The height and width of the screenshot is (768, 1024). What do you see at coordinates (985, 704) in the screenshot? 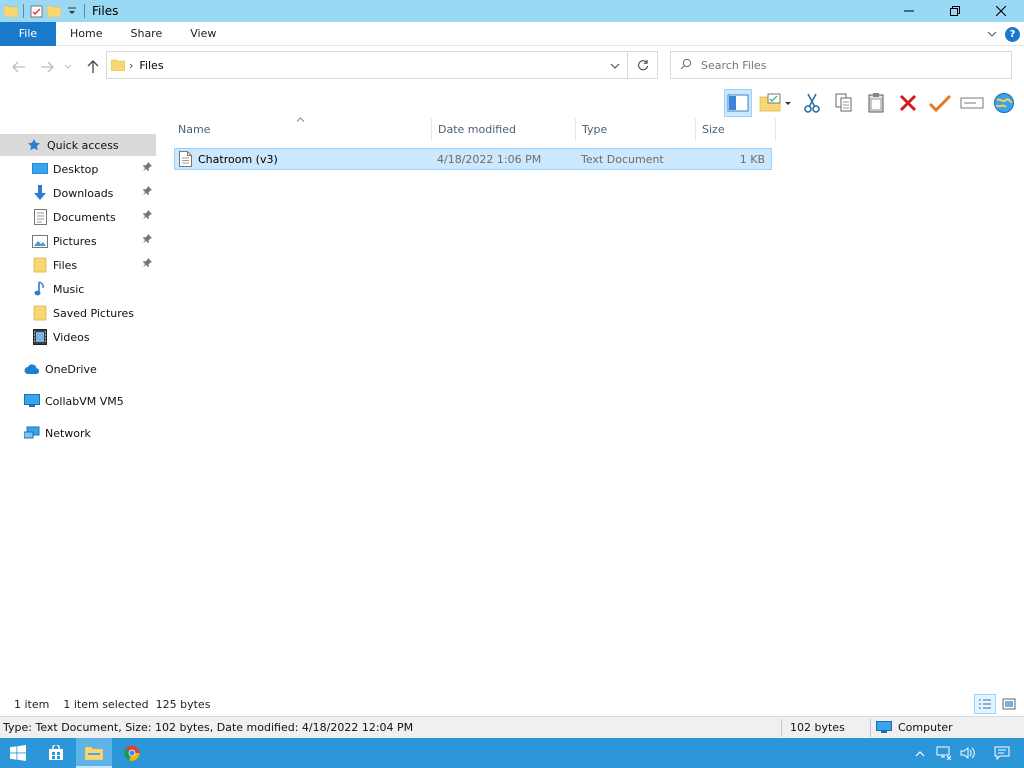
I see `details-view-button` at bounding box center [985, 704].